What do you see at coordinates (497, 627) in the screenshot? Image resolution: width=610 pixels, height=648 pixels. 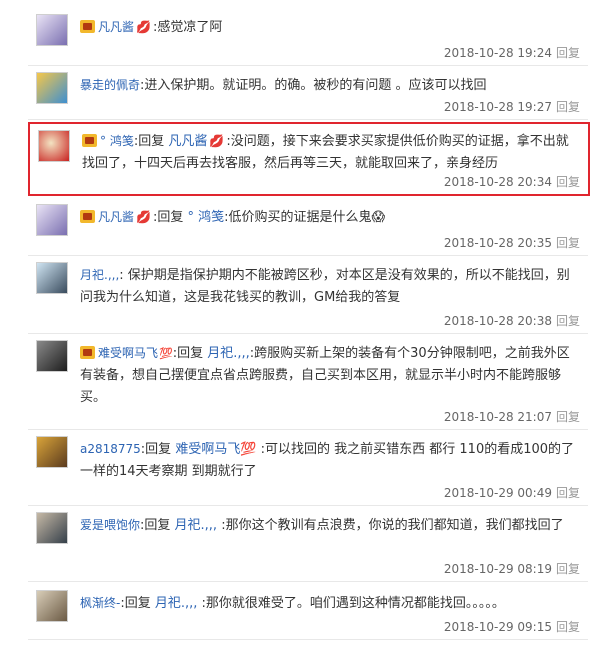 I see `reply-time: 2018-10-29 09:15` at bounding box center [497, 627].